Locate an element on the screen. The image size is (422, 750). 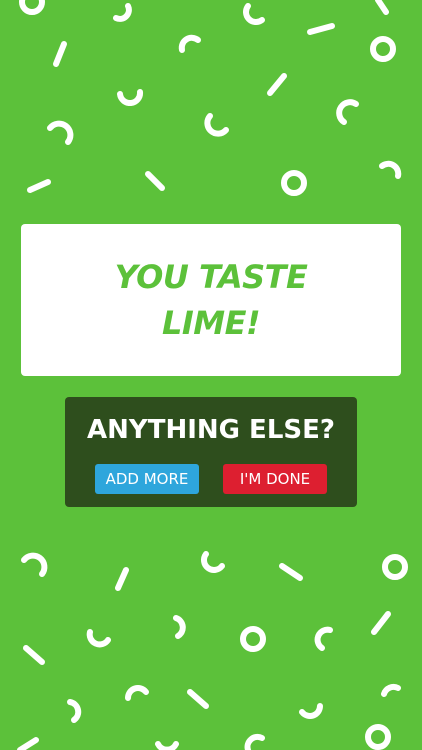
add-more-button: ADD MORE is located at coordinates (147, 479).